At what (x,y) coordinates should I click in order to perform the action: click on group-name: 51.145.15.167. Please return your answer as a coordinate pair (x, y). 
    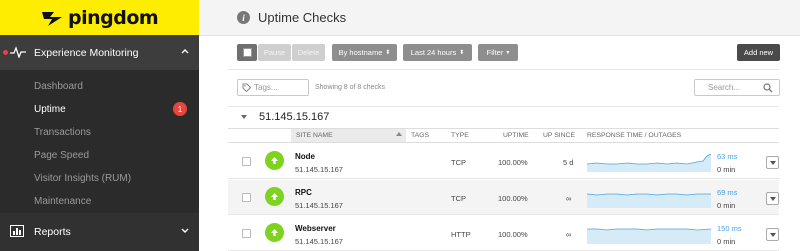
    Looking at the image, I should click on (294, 117).